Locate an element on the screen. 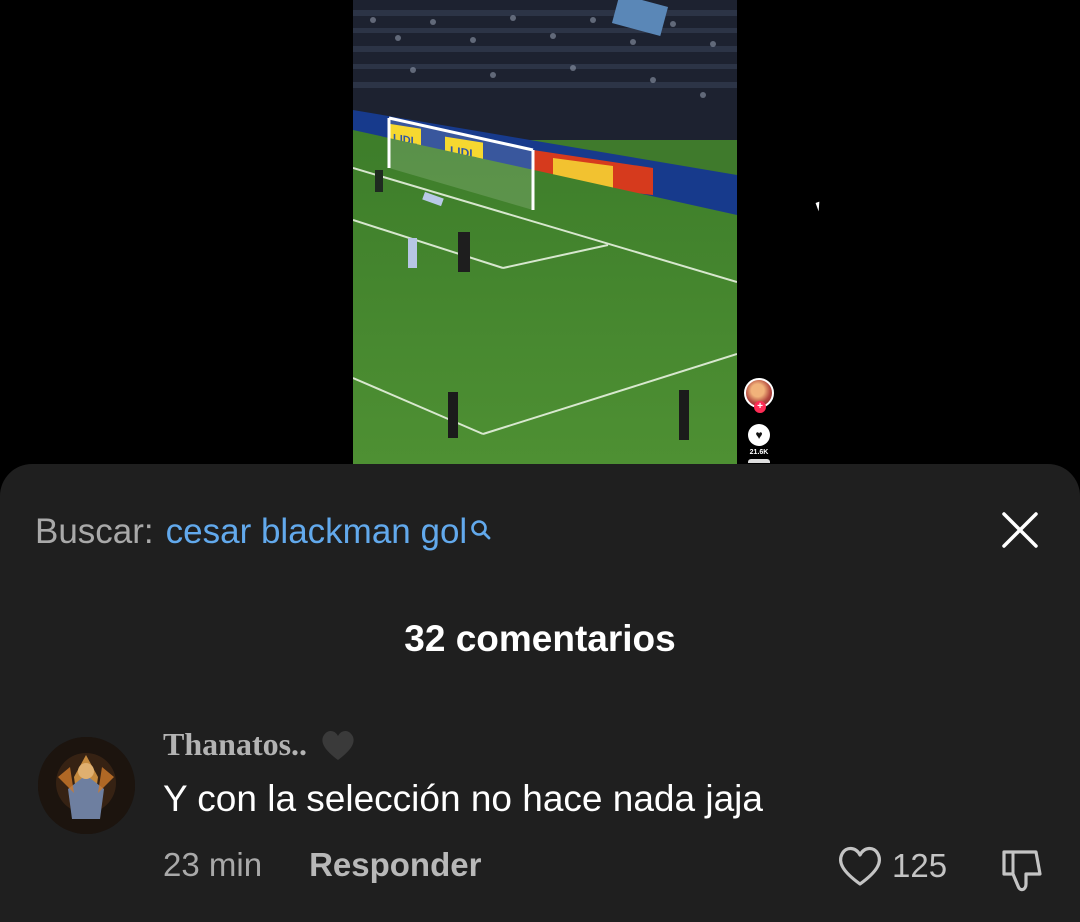 The width and height of the screenshot is (1080, 922). heart-icon: ♥ is located at coordinates (759, 435).